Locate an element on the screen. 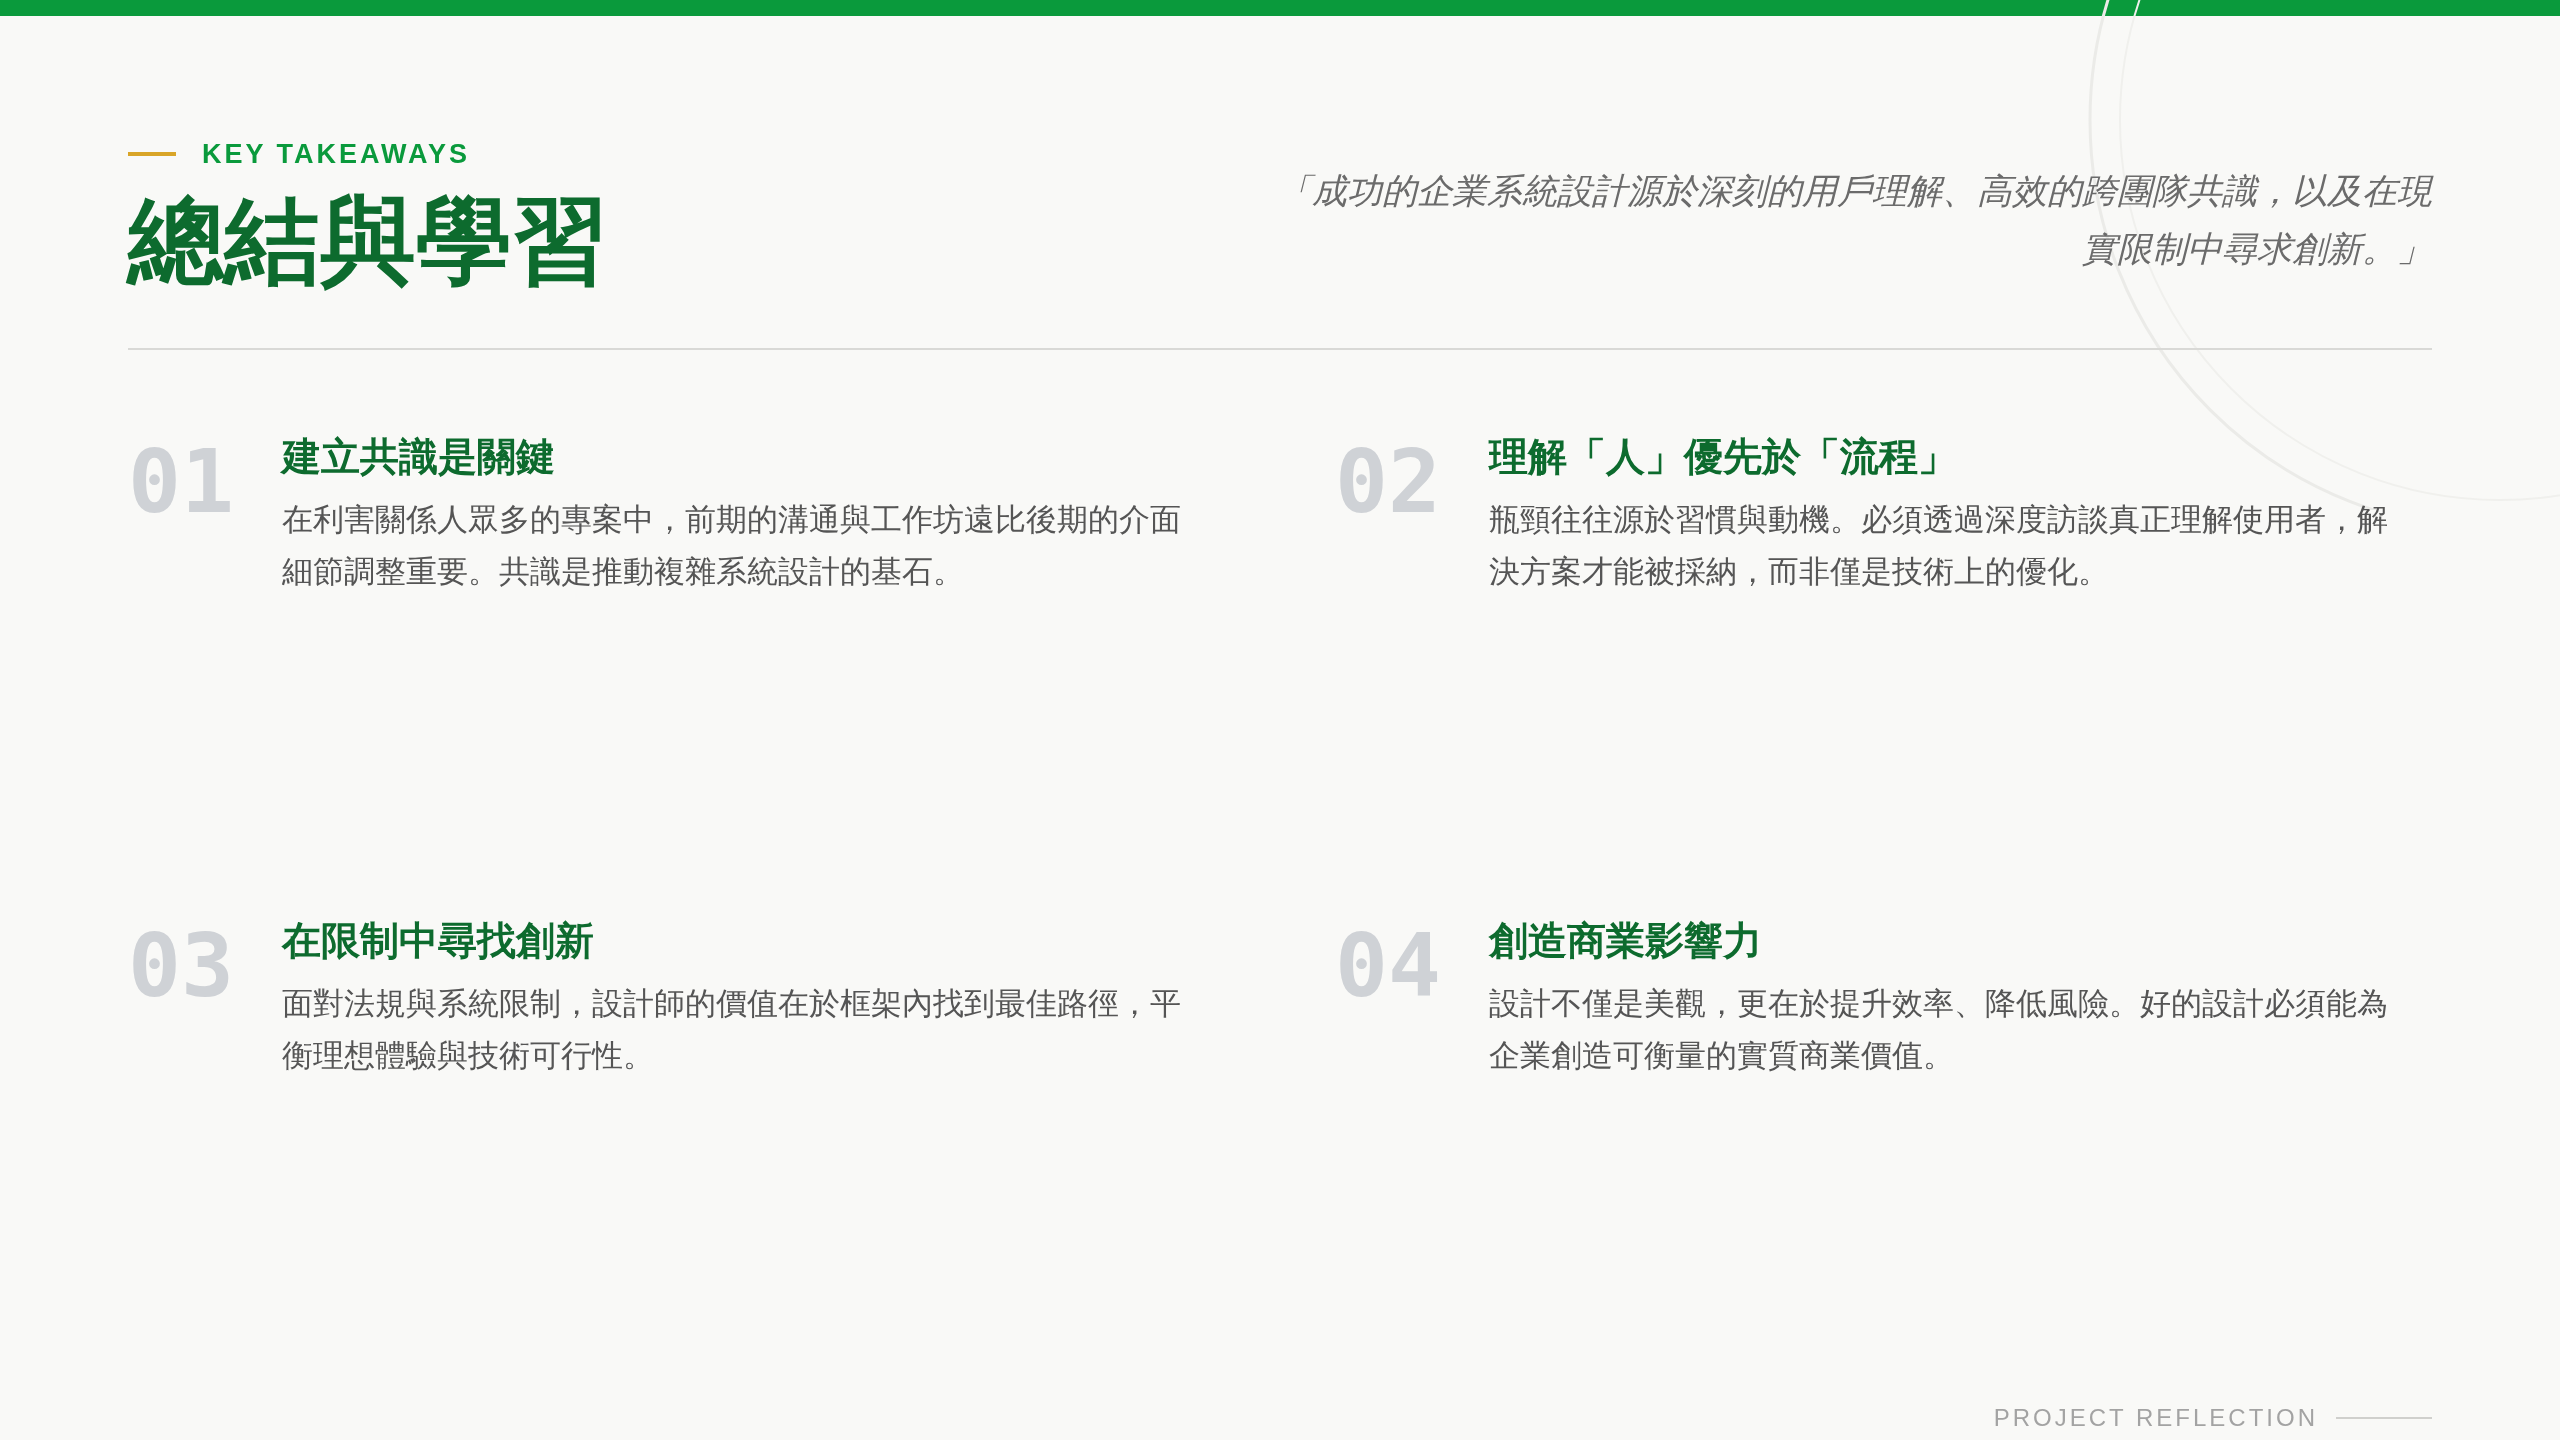  section-eyebrow: KEY TAKEAWAYS is located at coordinates (336, 154).